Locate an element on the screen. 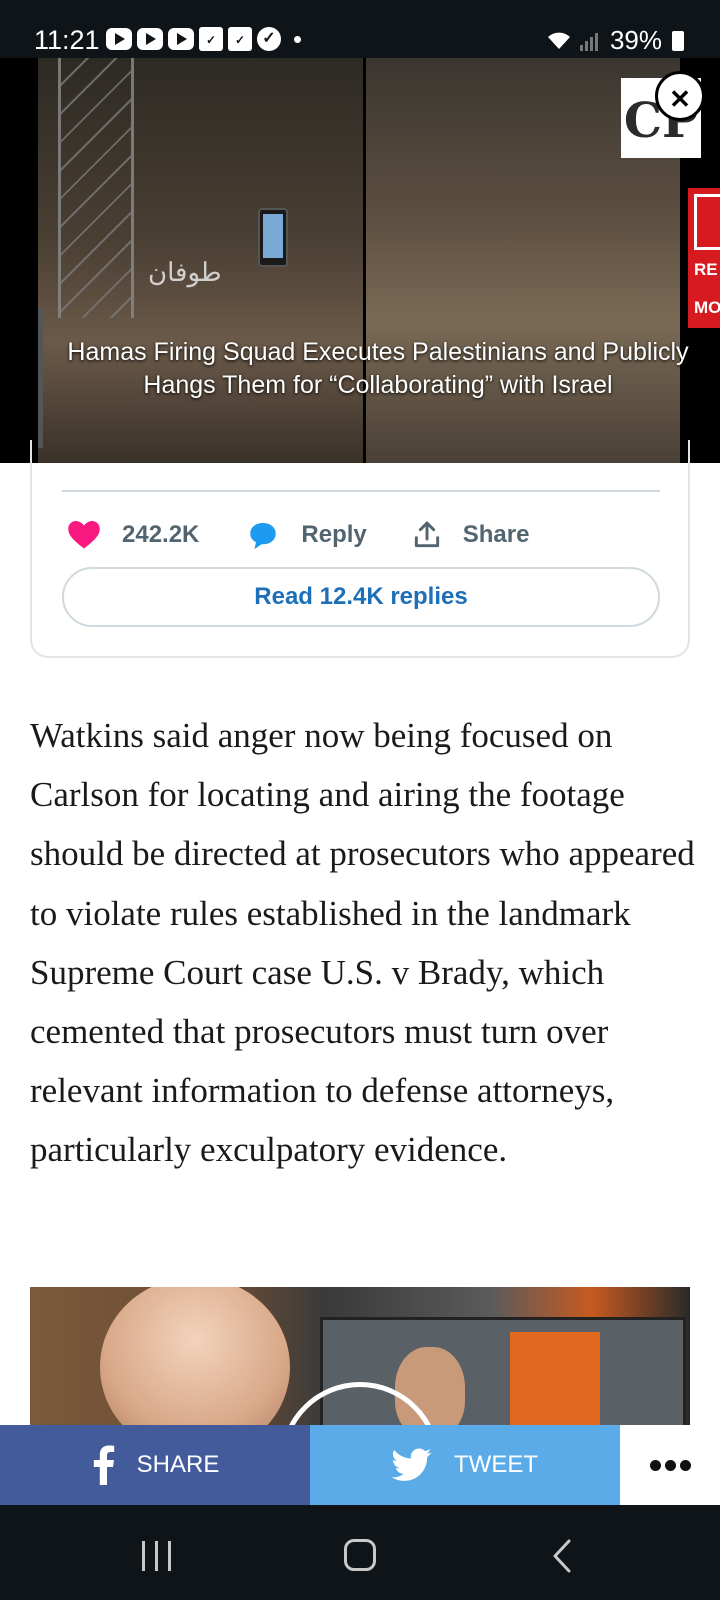  more-dots-icon is located at coordinates (670, 1465).